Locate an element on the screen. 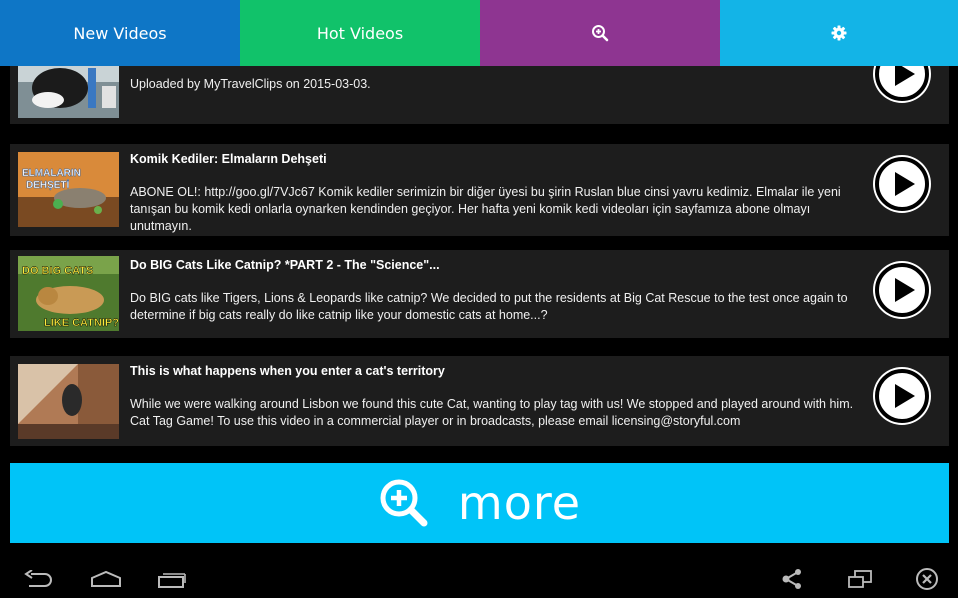 The width and height of the screenshot is (958, 598). thumbnail-caption: DEHŞETİ is located at coordinates (48, 184).